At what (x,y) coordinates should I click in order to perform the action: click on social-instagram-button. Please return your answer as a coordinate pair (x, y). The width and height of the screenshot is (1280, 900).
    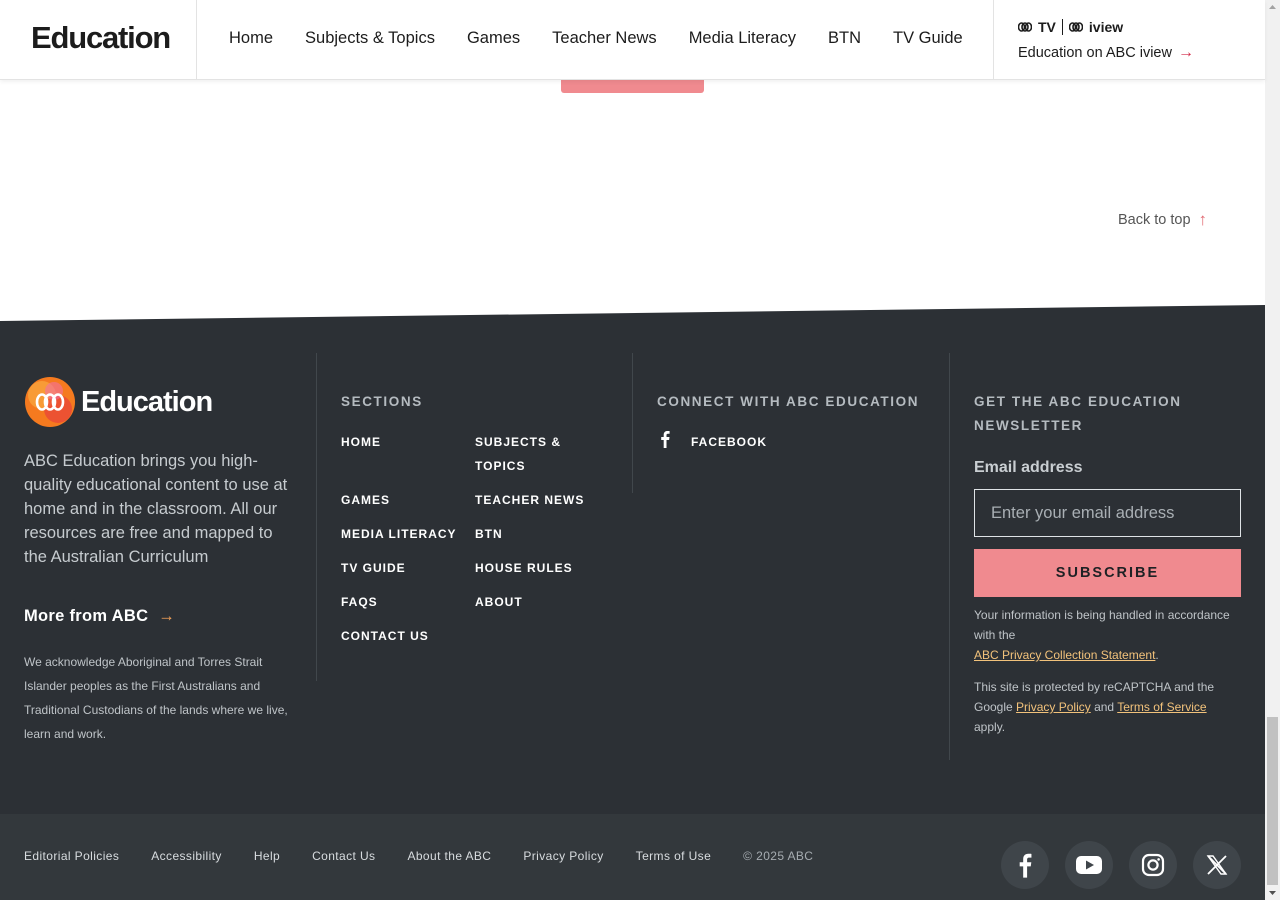
    Looking at the image, I should click on (1153, 865).